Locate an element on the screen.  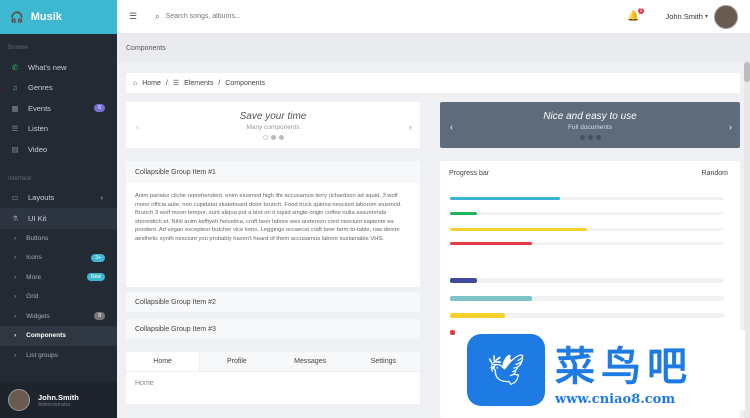
carousel-subtitle: Full documents is located at coordinates (590, 127).